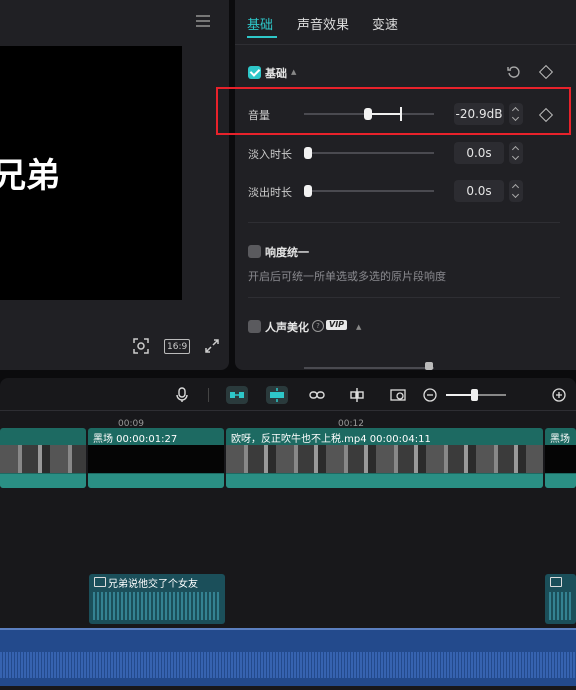  I want to click on clip-title: 黑场 00:00:01:27, so click(135, 439).